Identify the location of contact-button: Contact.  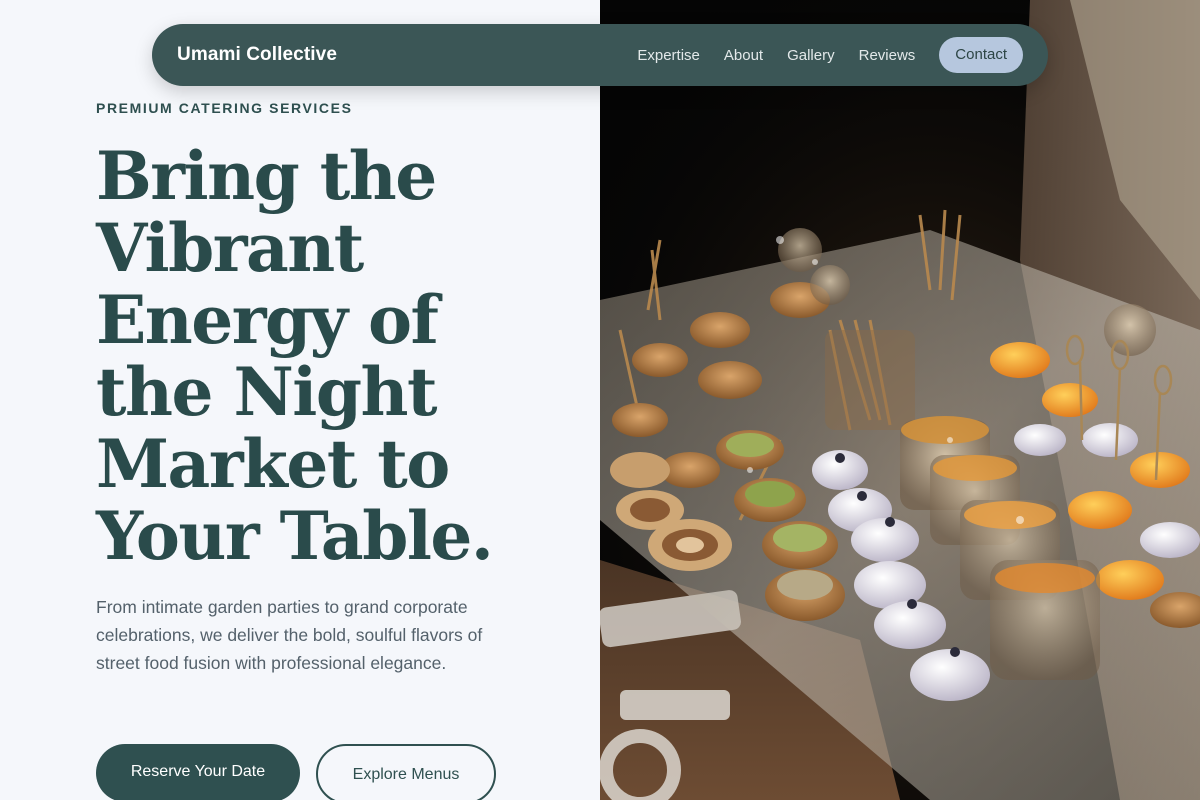
(981, 55).